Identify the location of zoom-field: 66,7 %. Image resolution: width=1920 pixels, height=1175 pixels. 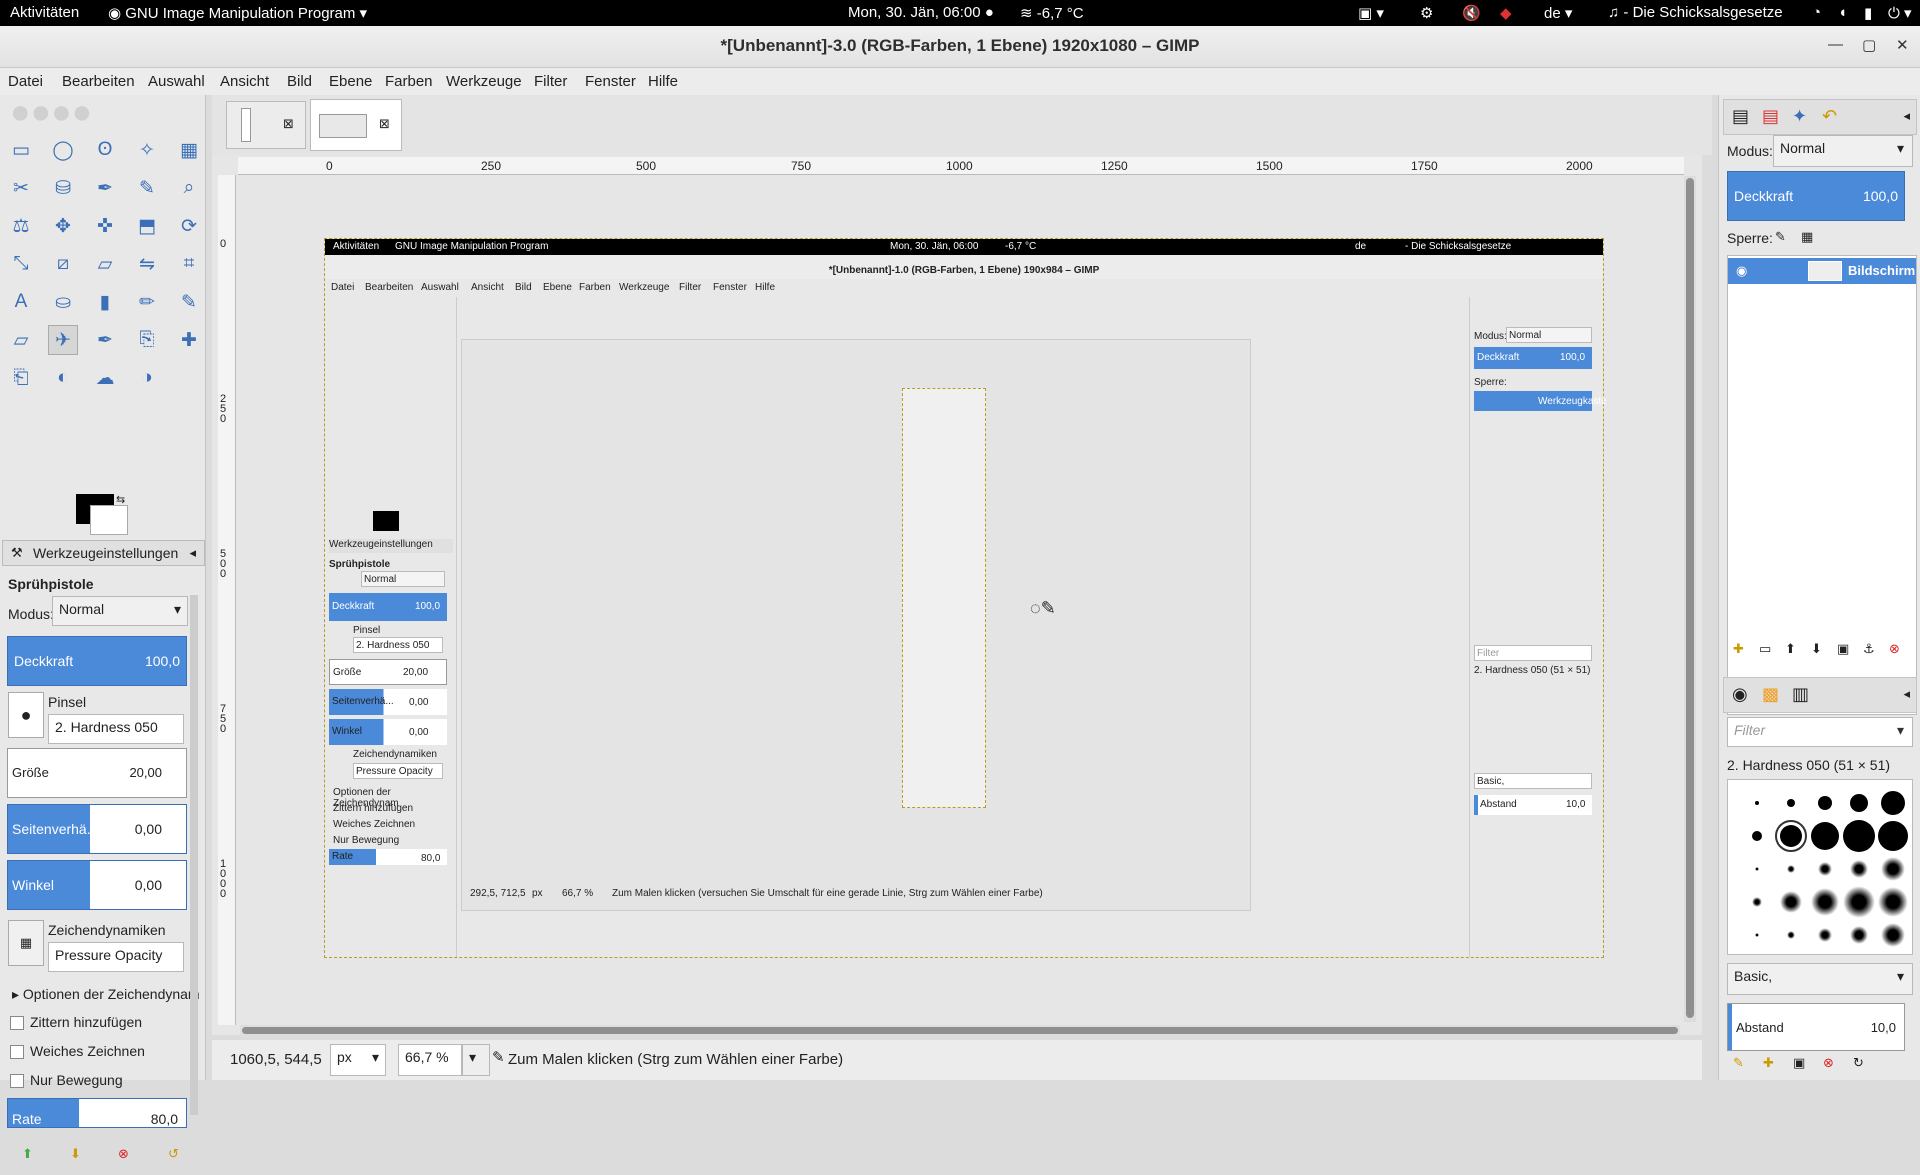
(430, 1060).